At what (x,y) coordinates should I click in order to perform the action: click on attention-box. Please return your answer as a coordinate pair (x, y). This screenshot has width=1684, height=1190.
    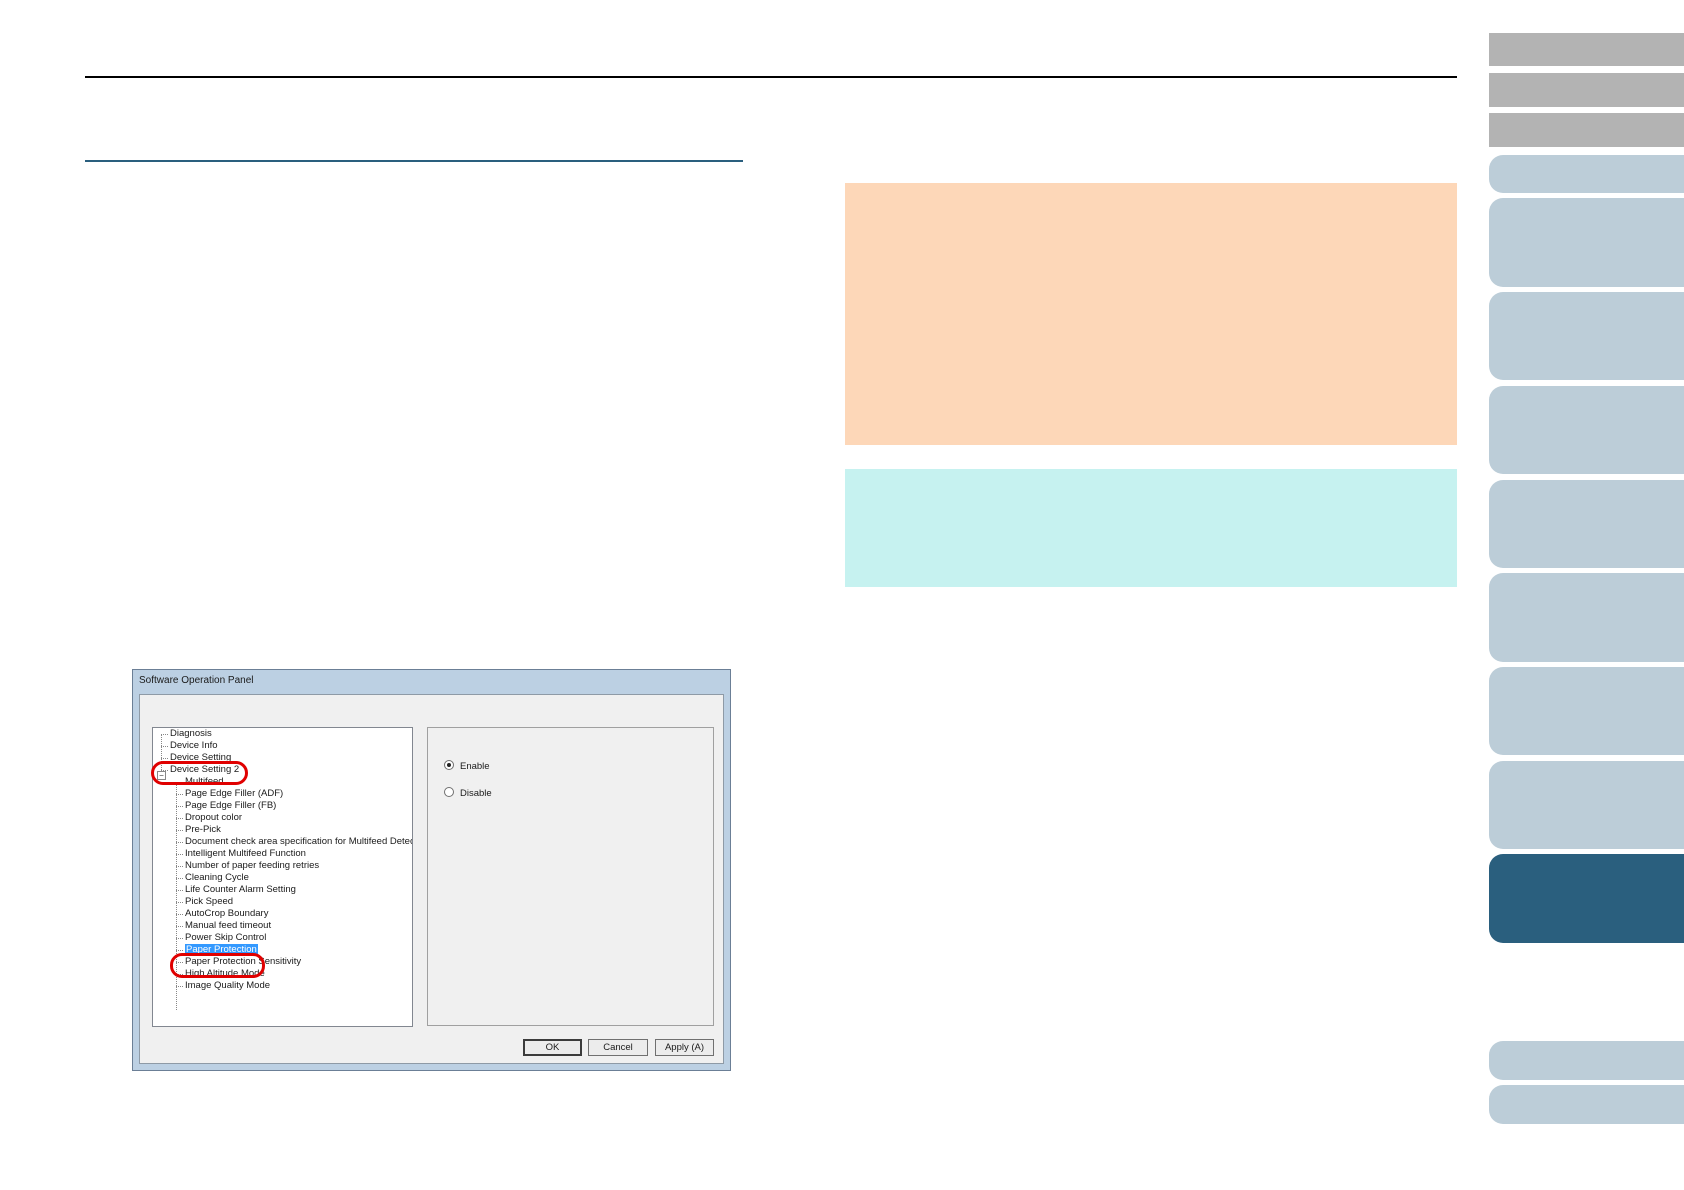
    Looking at the image, I should click on (1151, 314).